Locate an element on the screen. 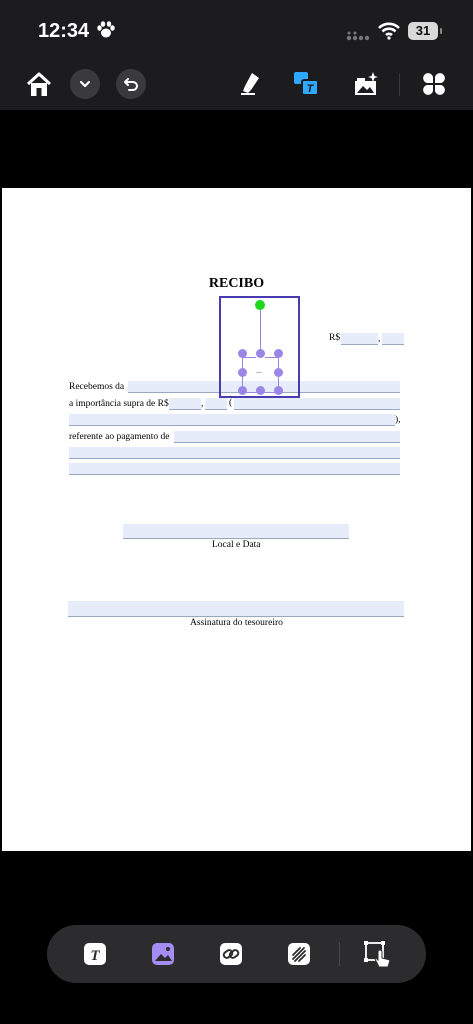  grid-clover-icon is located at coordinates (434, 84).